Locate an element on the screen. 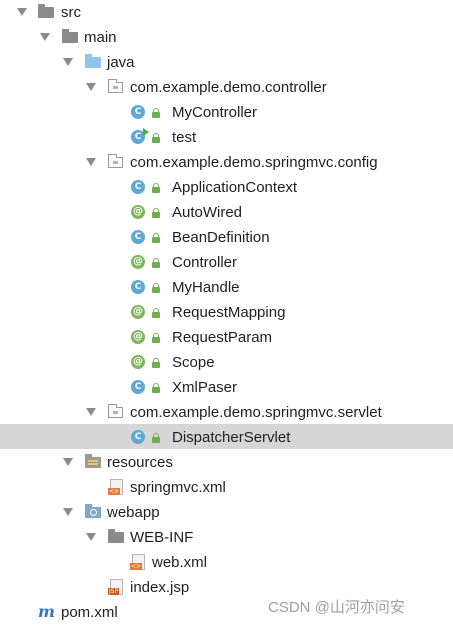 The width and height of the screenshot is (453, 628). watermark: CSDN @山河亦问安 is located at coordinates (336, 607).